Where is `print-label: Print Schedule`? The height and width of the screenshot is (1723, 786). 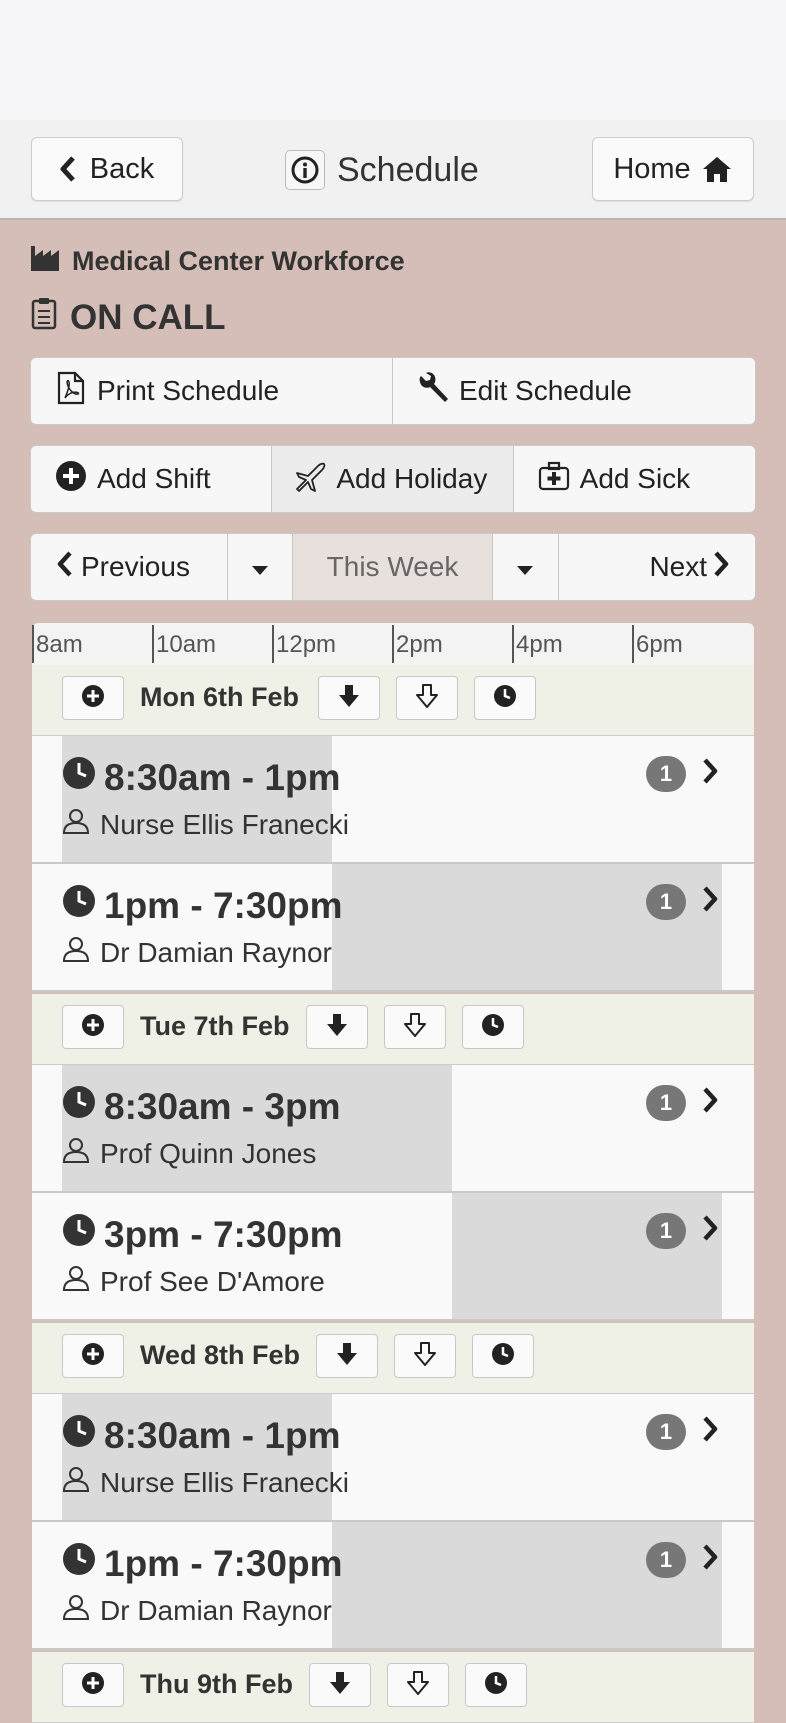 print-label: Print Schedule is located at coordinates (188, 390).